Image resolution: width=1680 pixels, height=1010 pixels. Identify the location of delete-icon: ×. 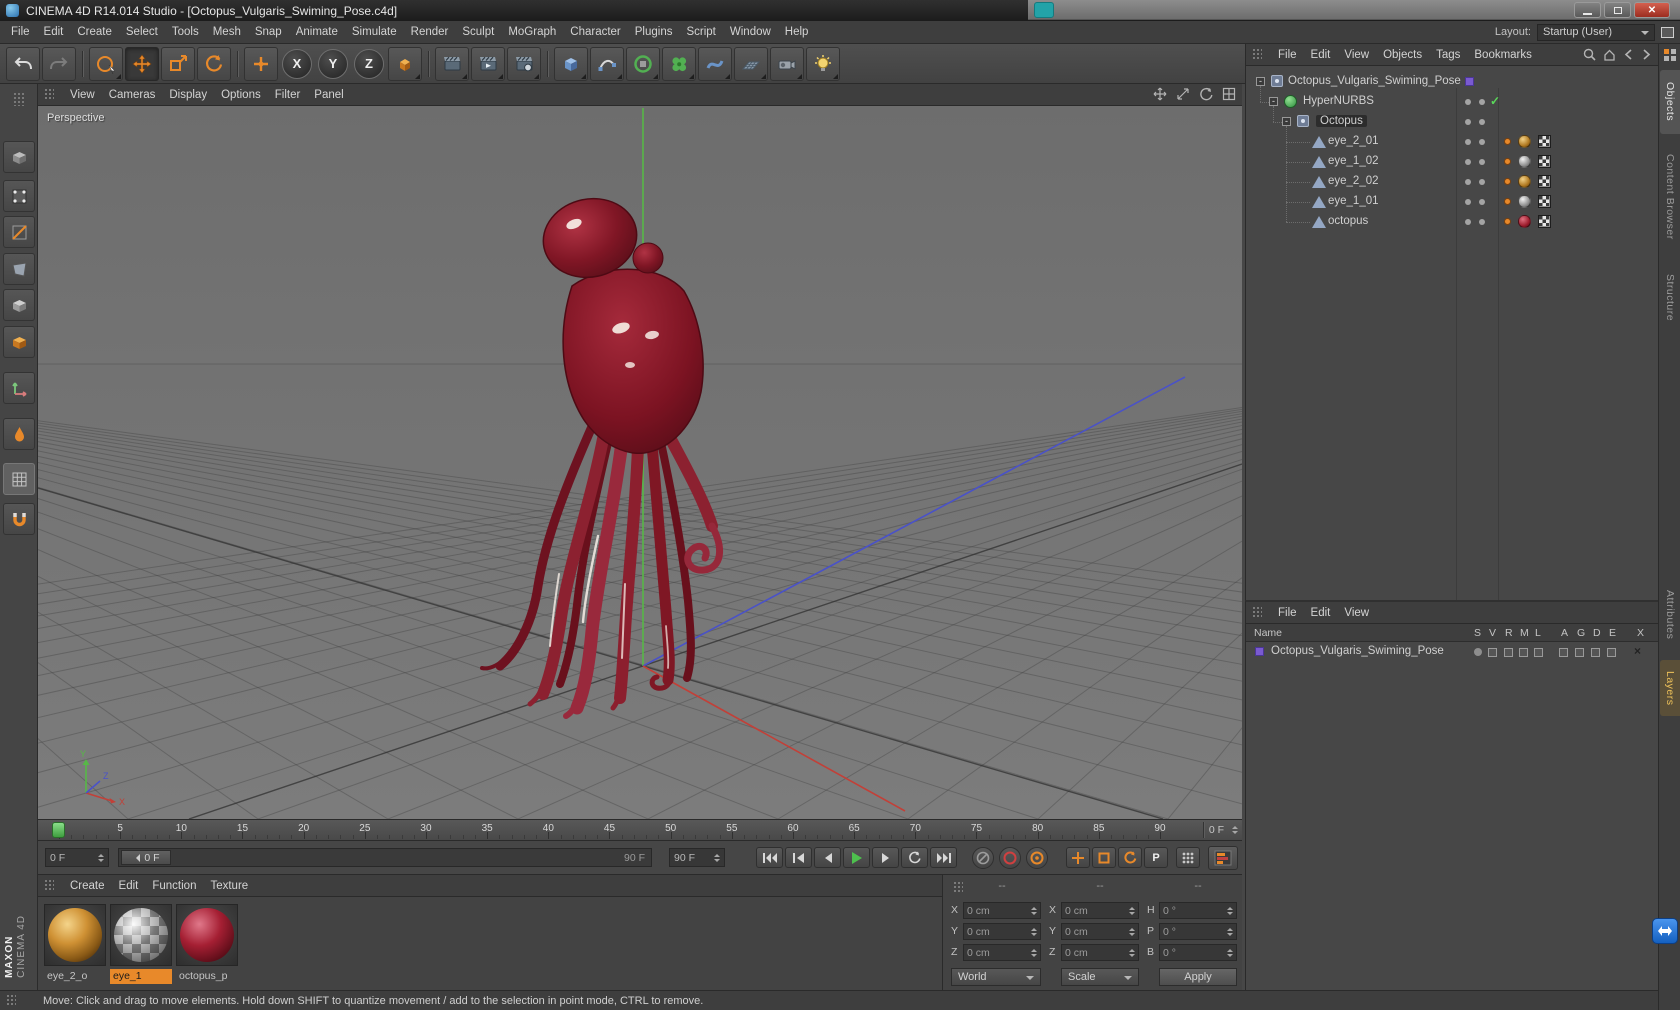
(1637, 651).